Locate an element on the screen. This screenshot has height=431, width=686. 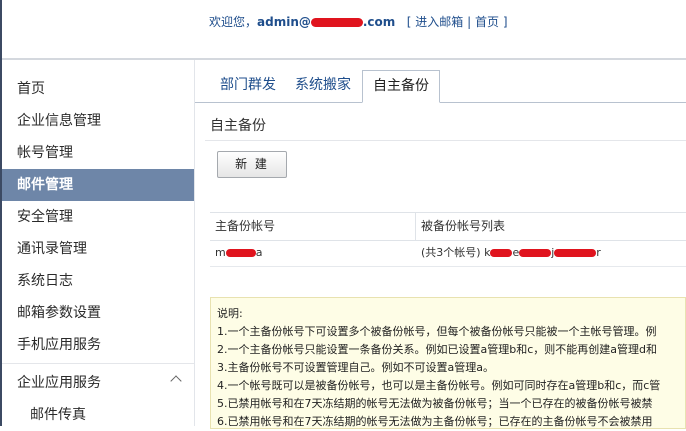
bracket-open: [ is located at coordinates (409, 22).